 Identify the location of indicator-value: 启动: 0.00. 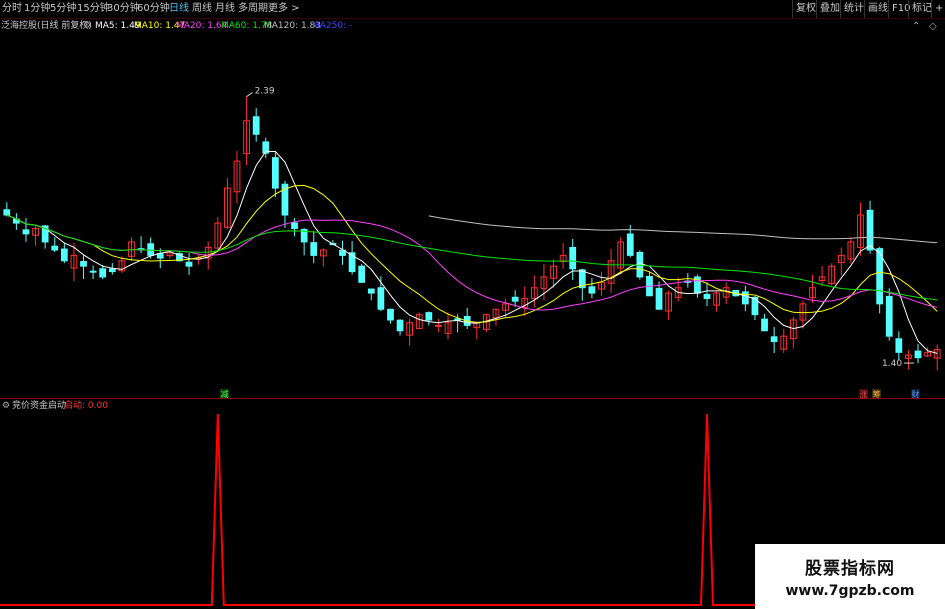
(86, 406).